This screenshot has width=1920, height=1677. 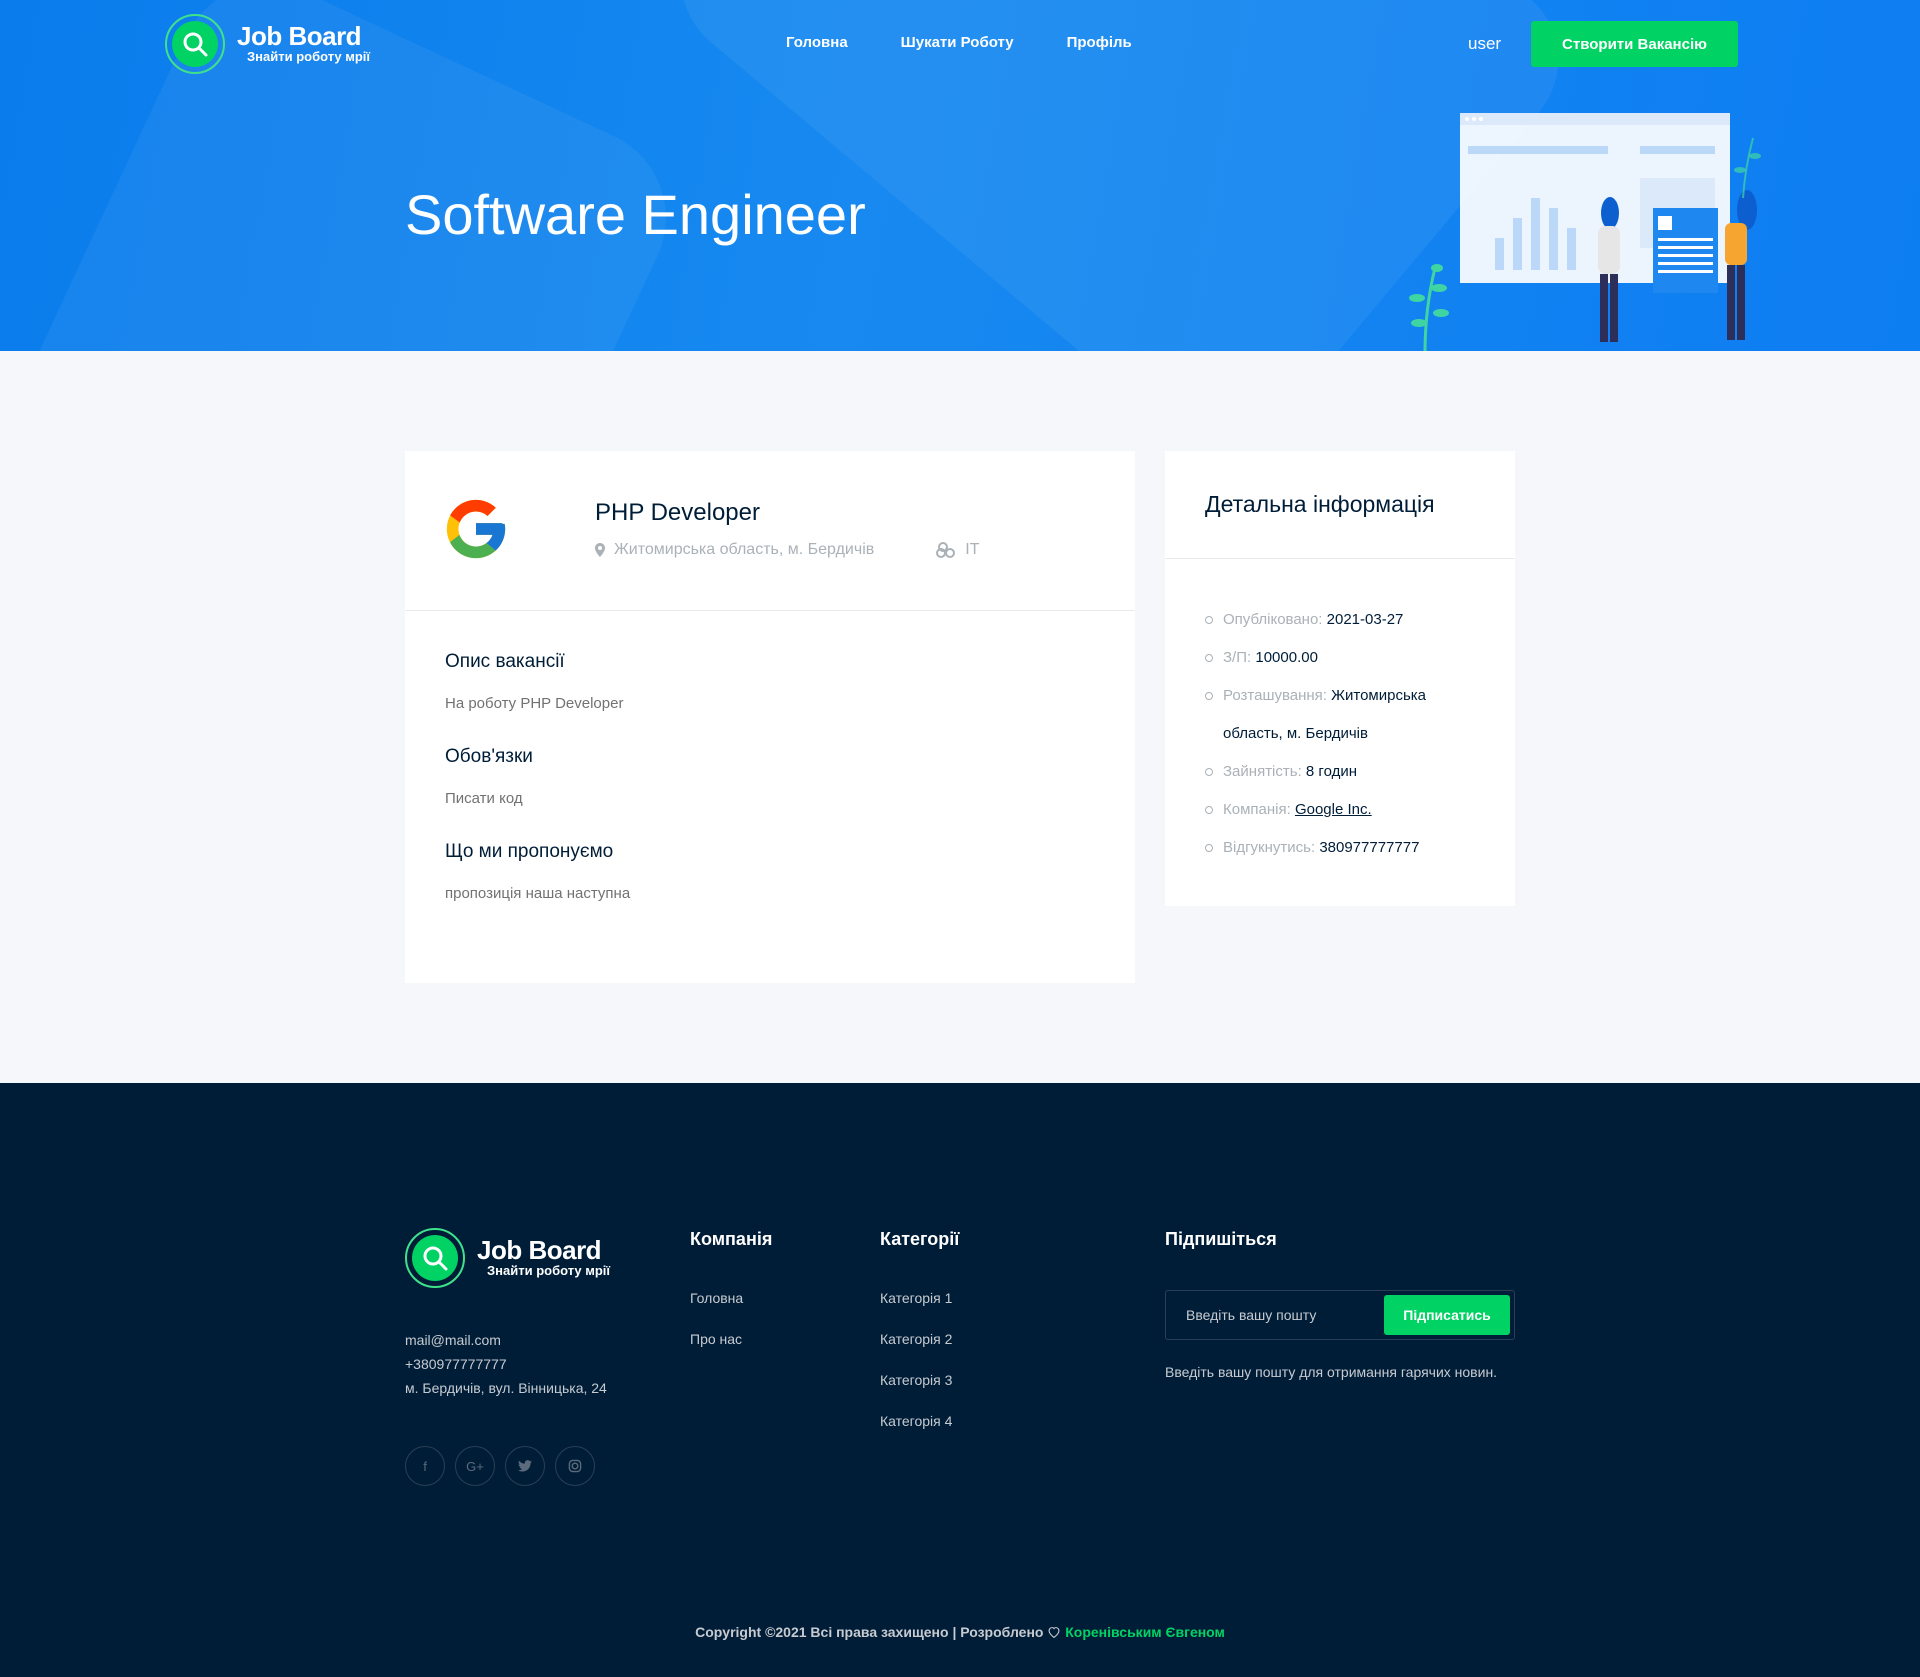 I want to click on user-link: user, so click(x=1484, y=44).